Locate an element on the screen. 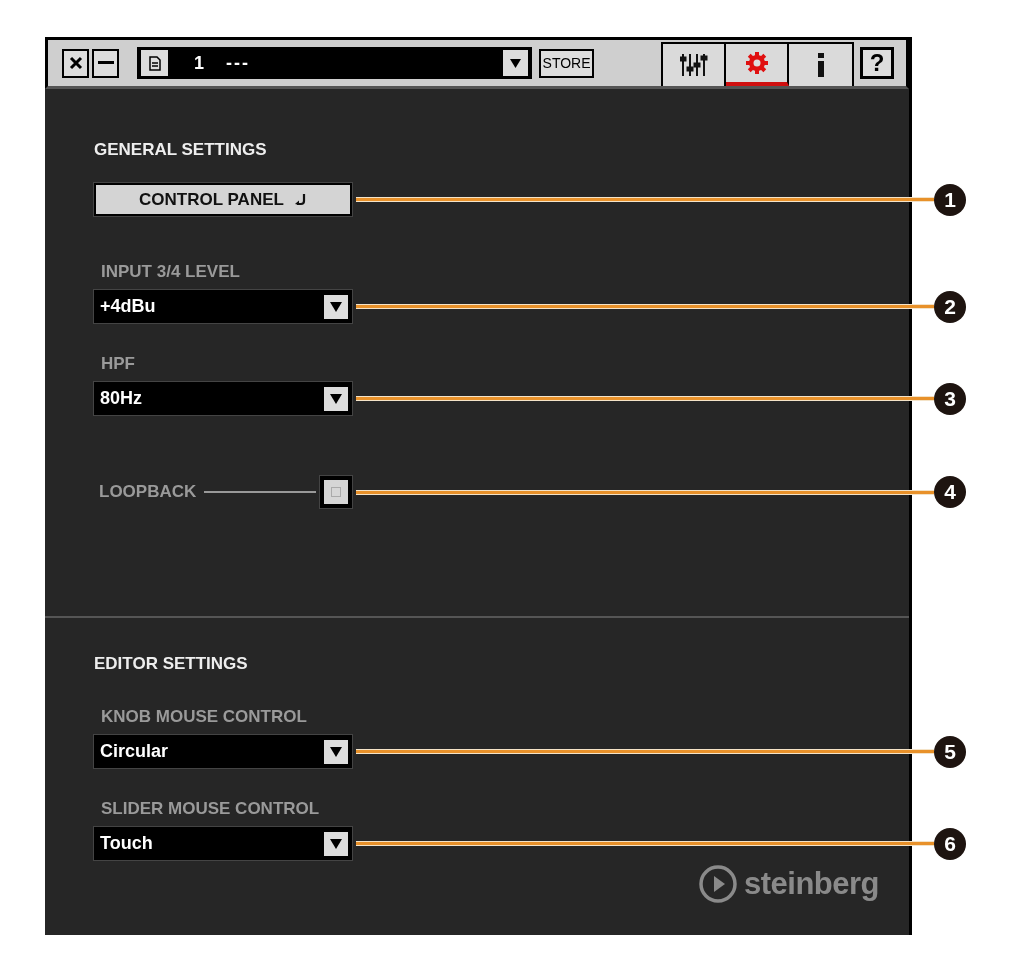  minimize-button is located at coordinates (106, 63).